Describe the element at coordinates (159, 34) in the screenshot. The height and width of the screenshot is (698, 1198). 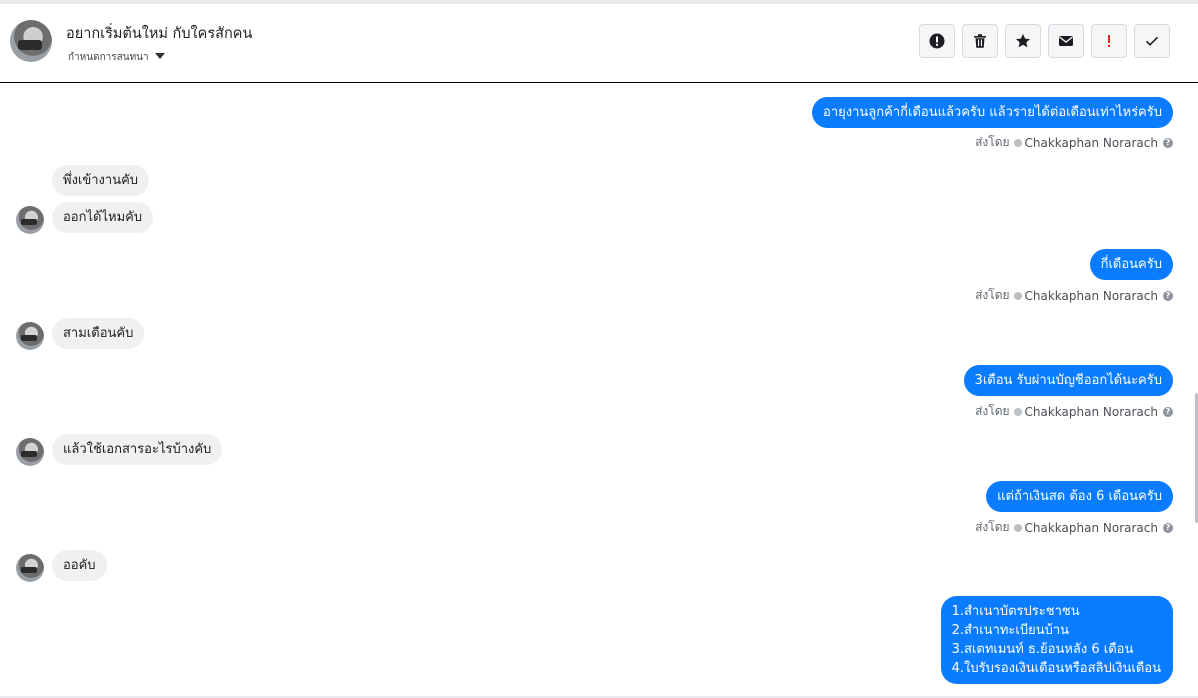
I see `conversation-title: อยากเริ่มต้นใหม่ กับใครสักคน` at that location.